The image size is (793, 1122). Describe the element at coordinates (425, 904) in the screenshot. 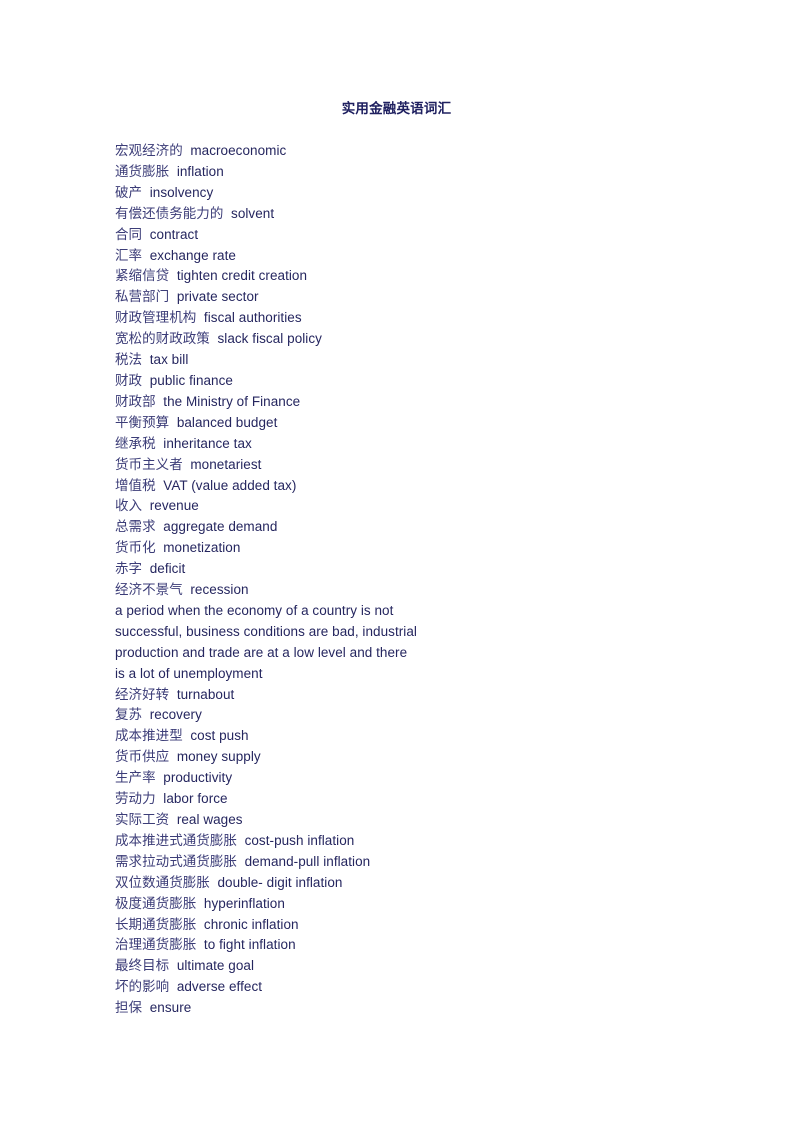

I see `glossary-entry: 极度通货膨胀 hyperinflation` at that location.